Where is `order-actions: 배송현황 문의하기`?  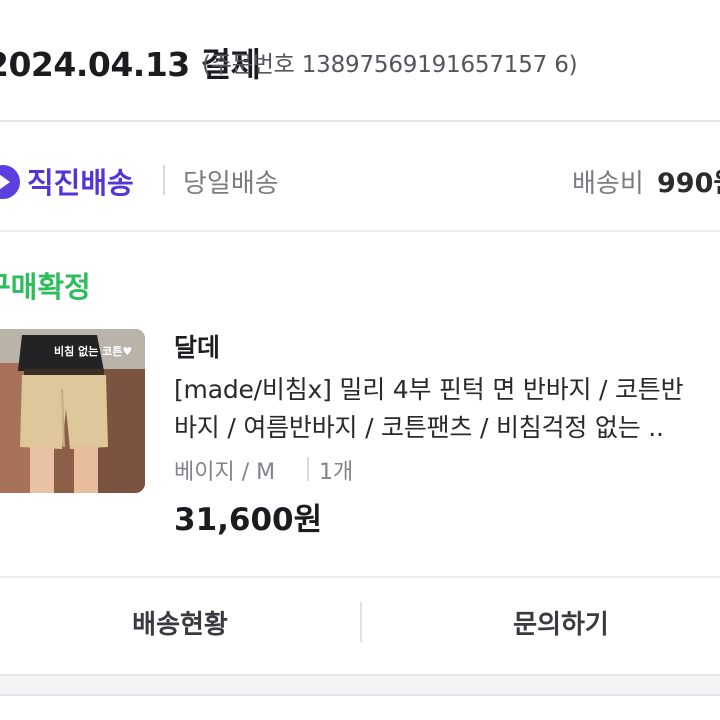
order-actions: 배송현황 문의하기 is located at coordinates (360, 626).